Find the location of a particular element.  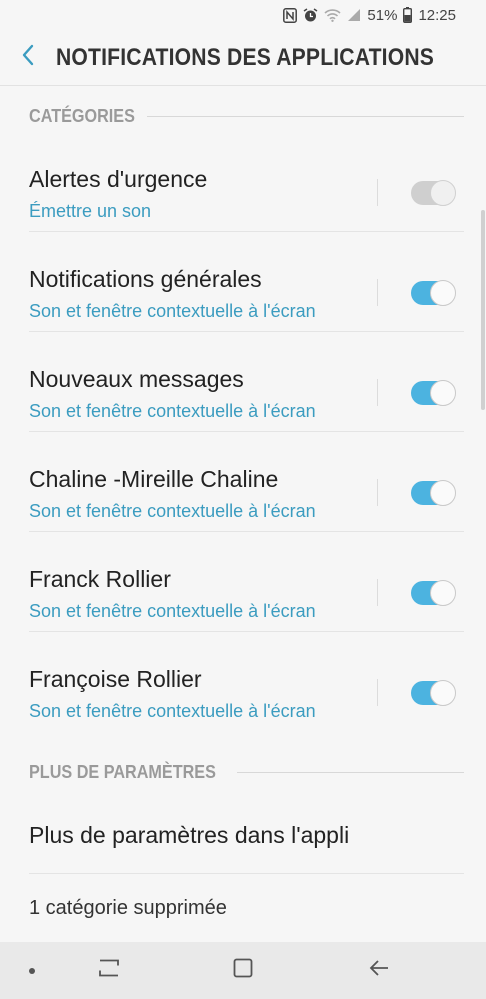

in-app-settings-label: Plus de paramètres dans l'appli is located at coordinates (189, 835).